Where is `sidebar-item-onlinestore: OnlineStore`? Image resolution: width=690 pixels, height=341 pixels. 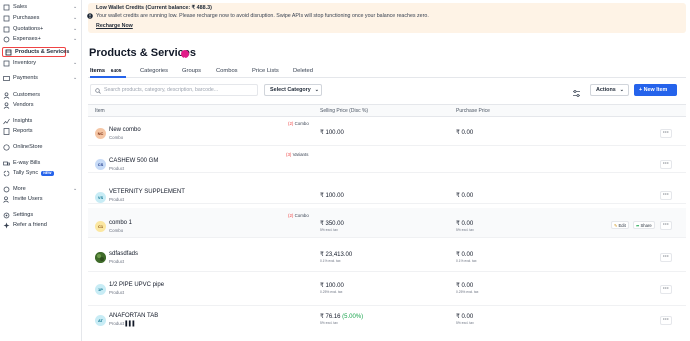
sidebar-item-onlinestore: OnlineStore is located at coordinates (23, 147).